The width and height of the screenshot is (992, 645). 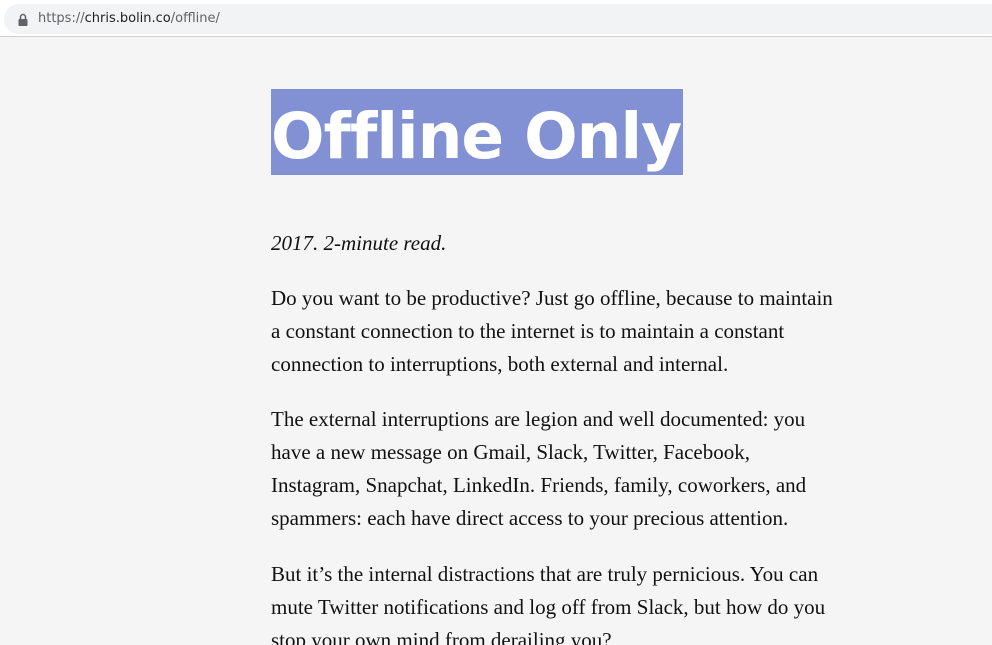 I want to click on url-text: https://chris.bolin.co/offline/, so click(x=129, y=19).